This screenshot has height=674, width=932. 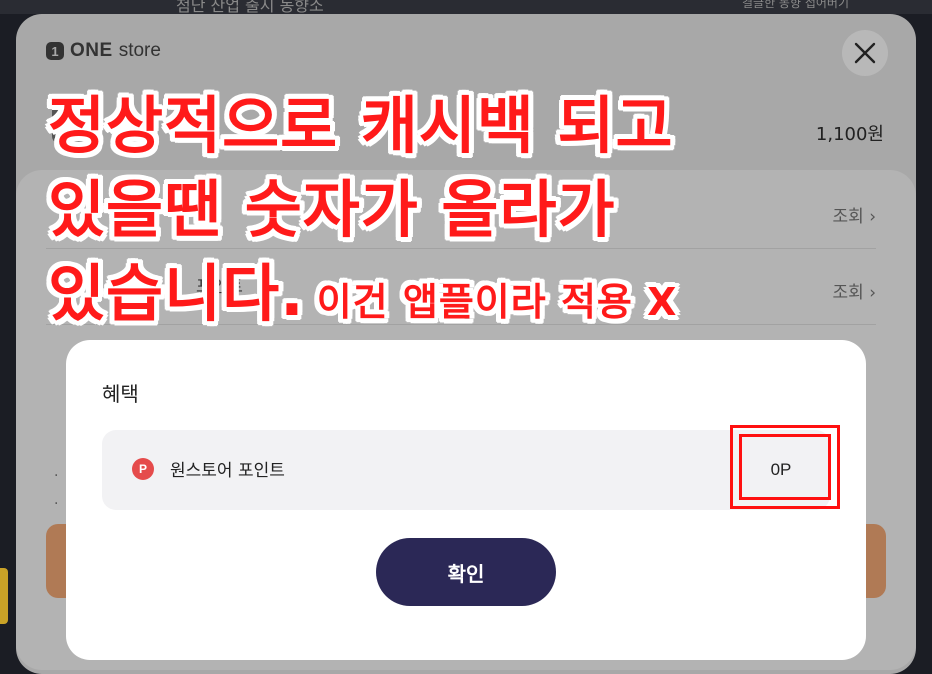 What do you see at coordinates (795, 5) in the screenshot?
I see `background-link: 결글한 동향 접어버기` at bounding box center [795, 5].